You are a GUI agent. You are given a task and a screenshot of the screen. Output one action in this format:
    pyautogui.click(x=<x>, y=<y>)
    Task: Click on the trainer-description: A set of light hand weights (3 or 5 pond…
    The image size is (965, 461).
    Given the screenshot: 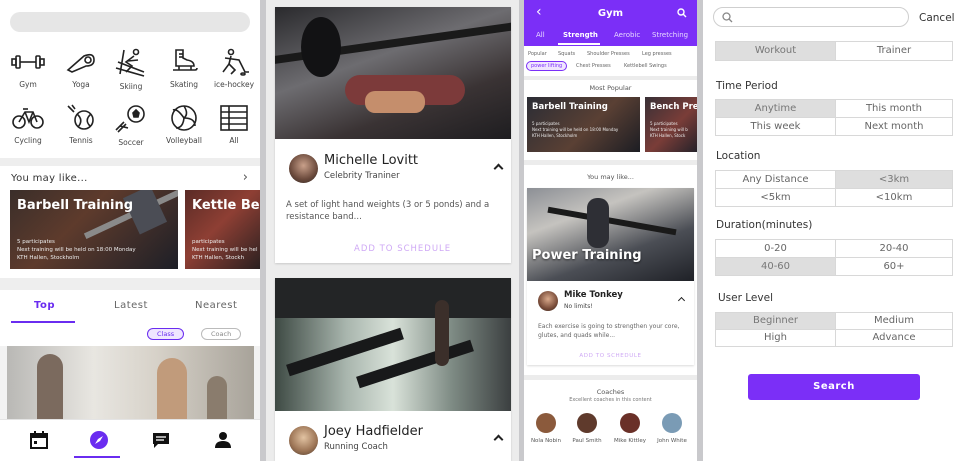 What is the action you would take?
    pyautogui.click(x=388, y=211)
    